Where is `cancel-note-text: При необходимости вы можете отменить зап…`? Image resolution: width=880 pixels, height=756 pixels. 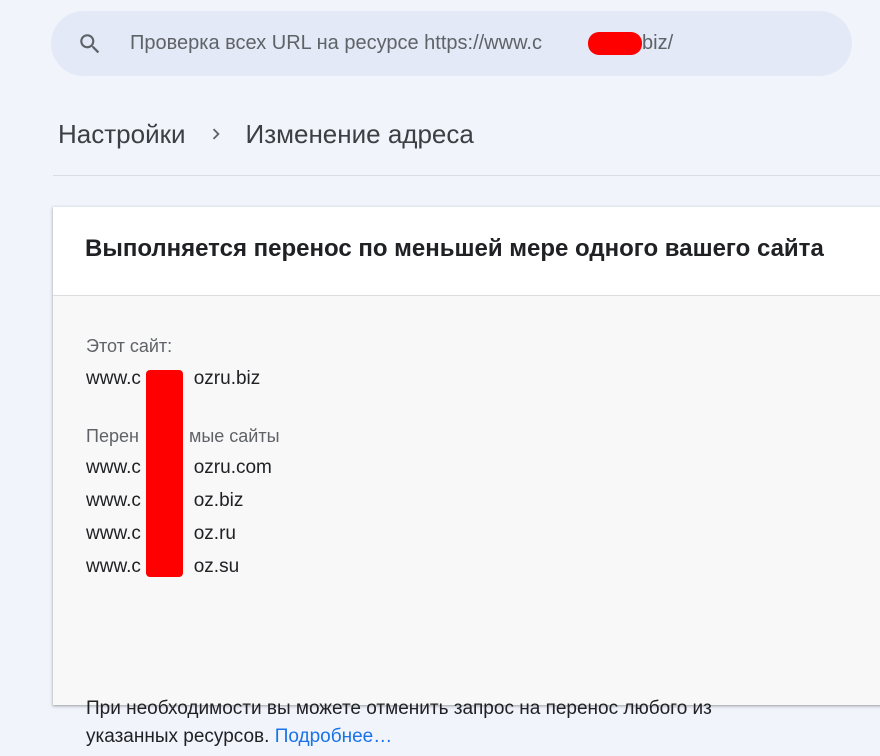 cancel-note-text: При необходимости вы можете отменить зап… is located at coordinates (399, 722).